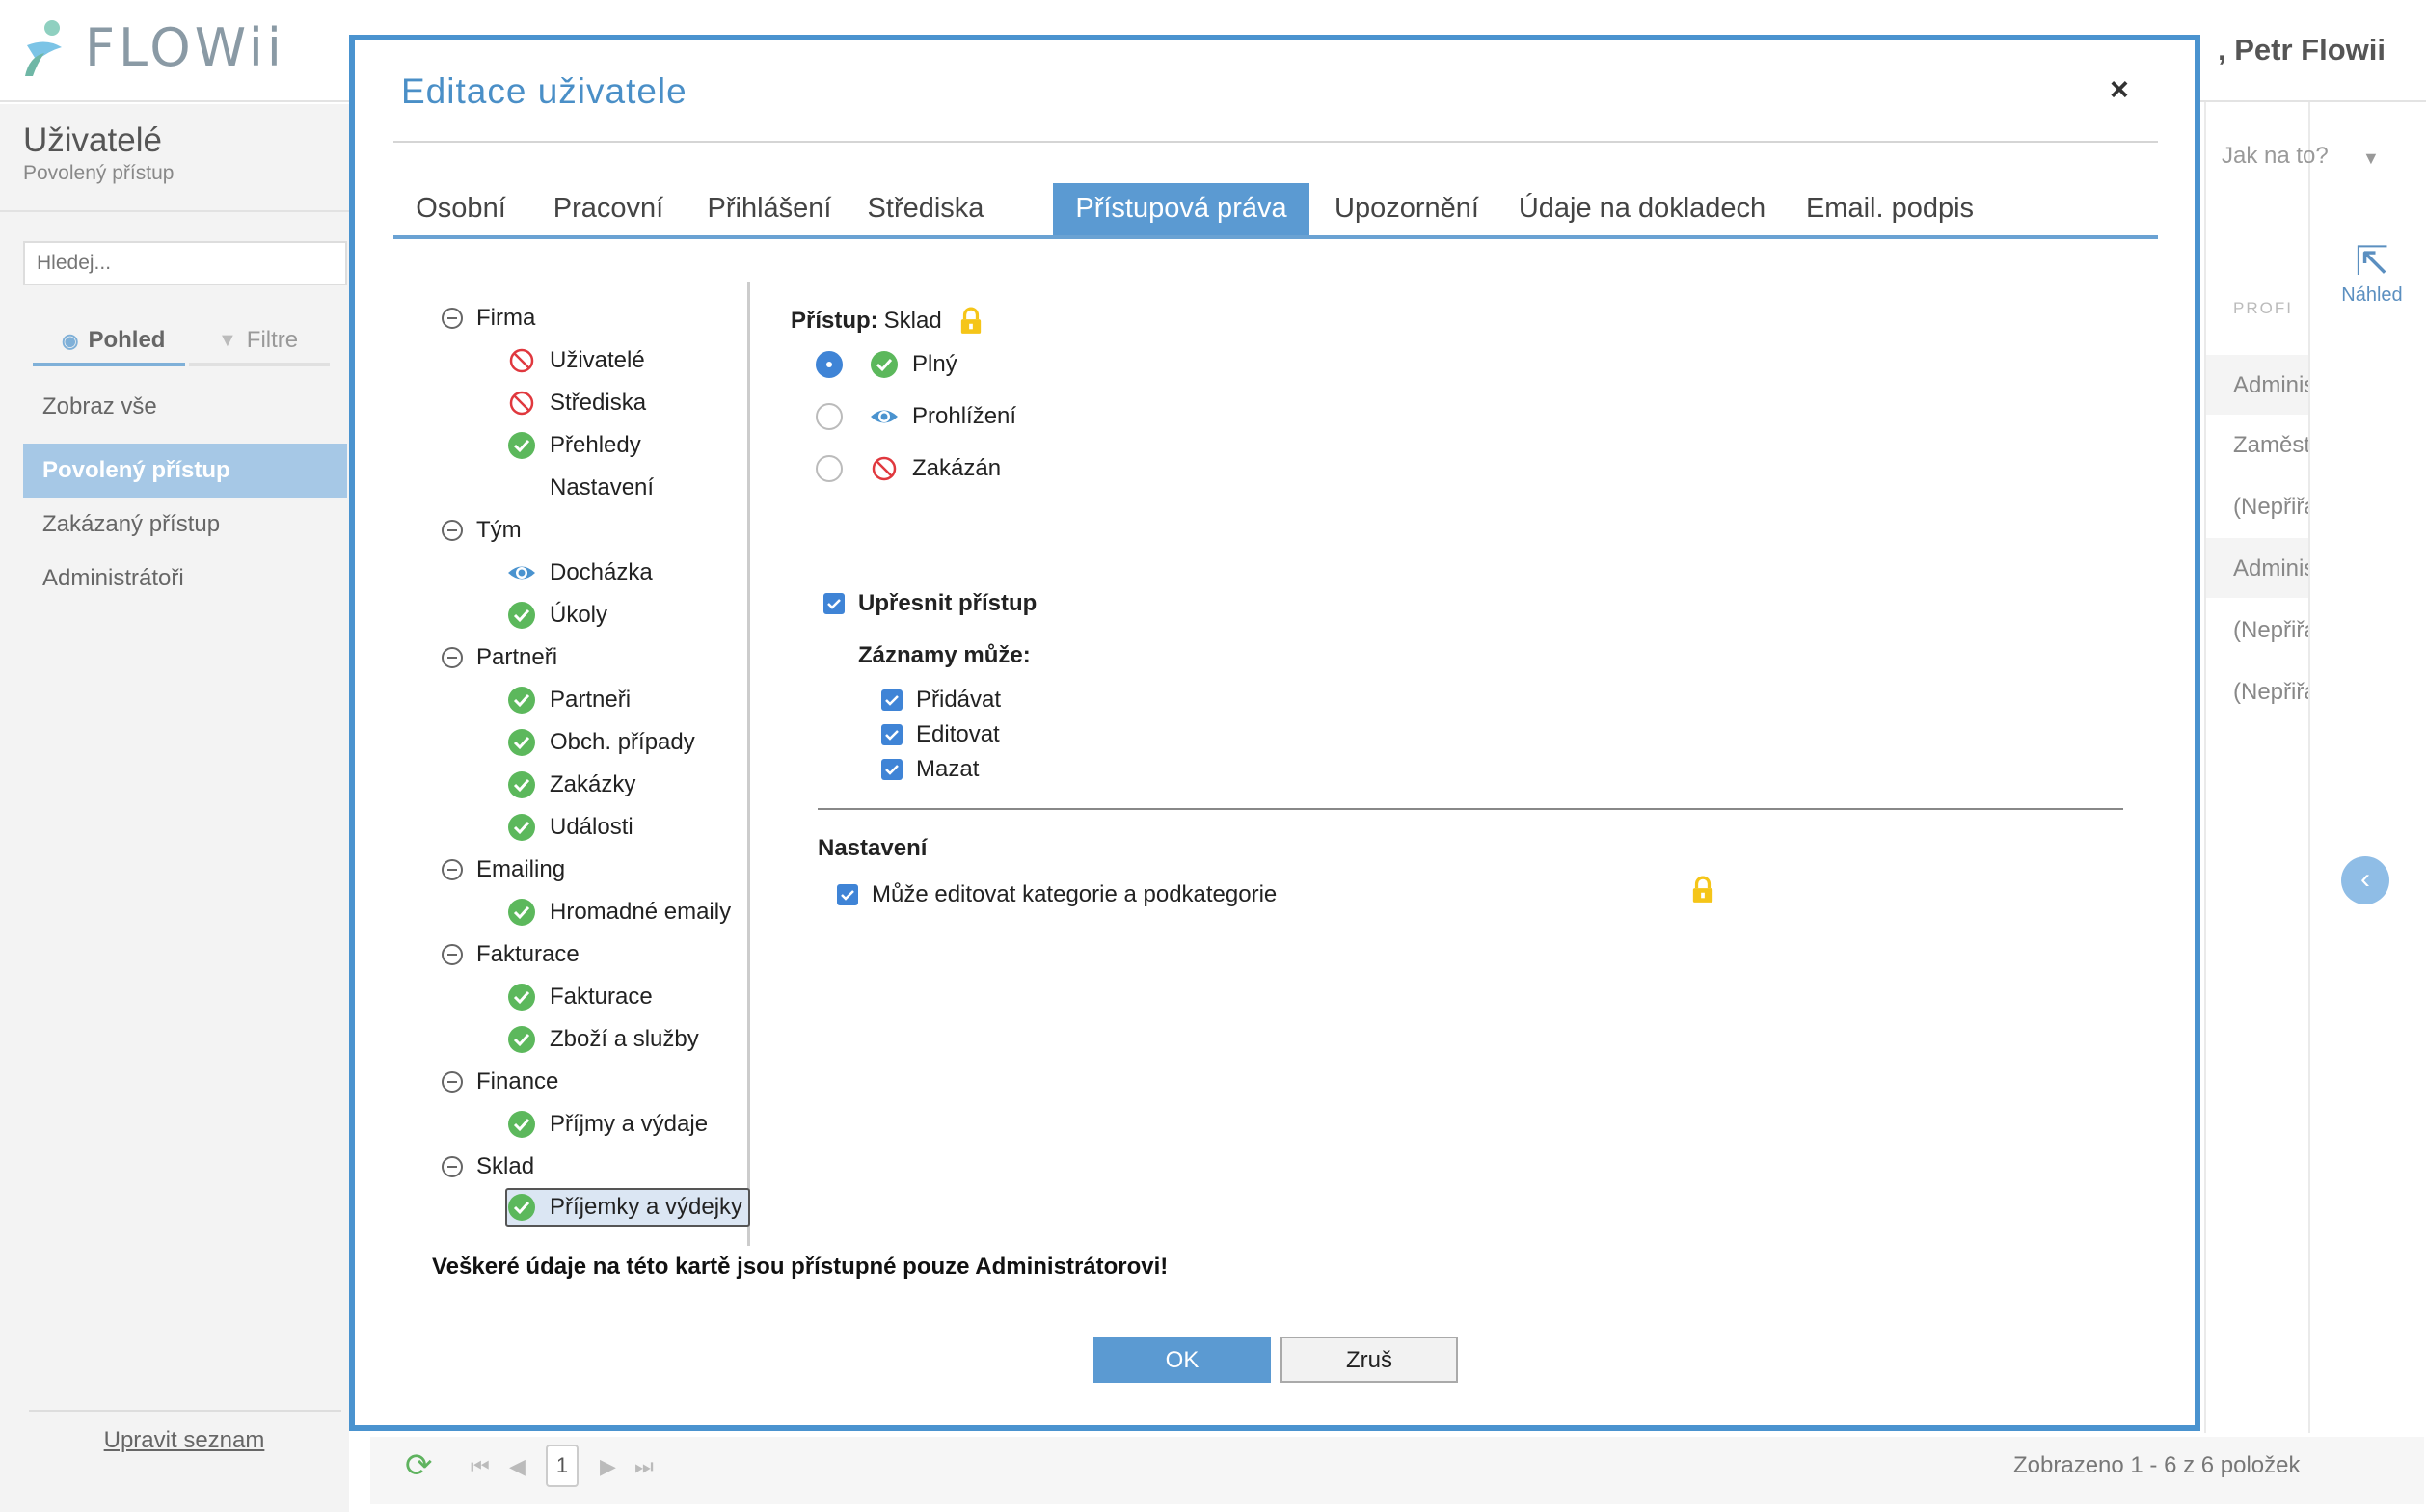  Describe the element at coordinates (522, 403) in the screenshot. I see `forbidden-icon` at that location.